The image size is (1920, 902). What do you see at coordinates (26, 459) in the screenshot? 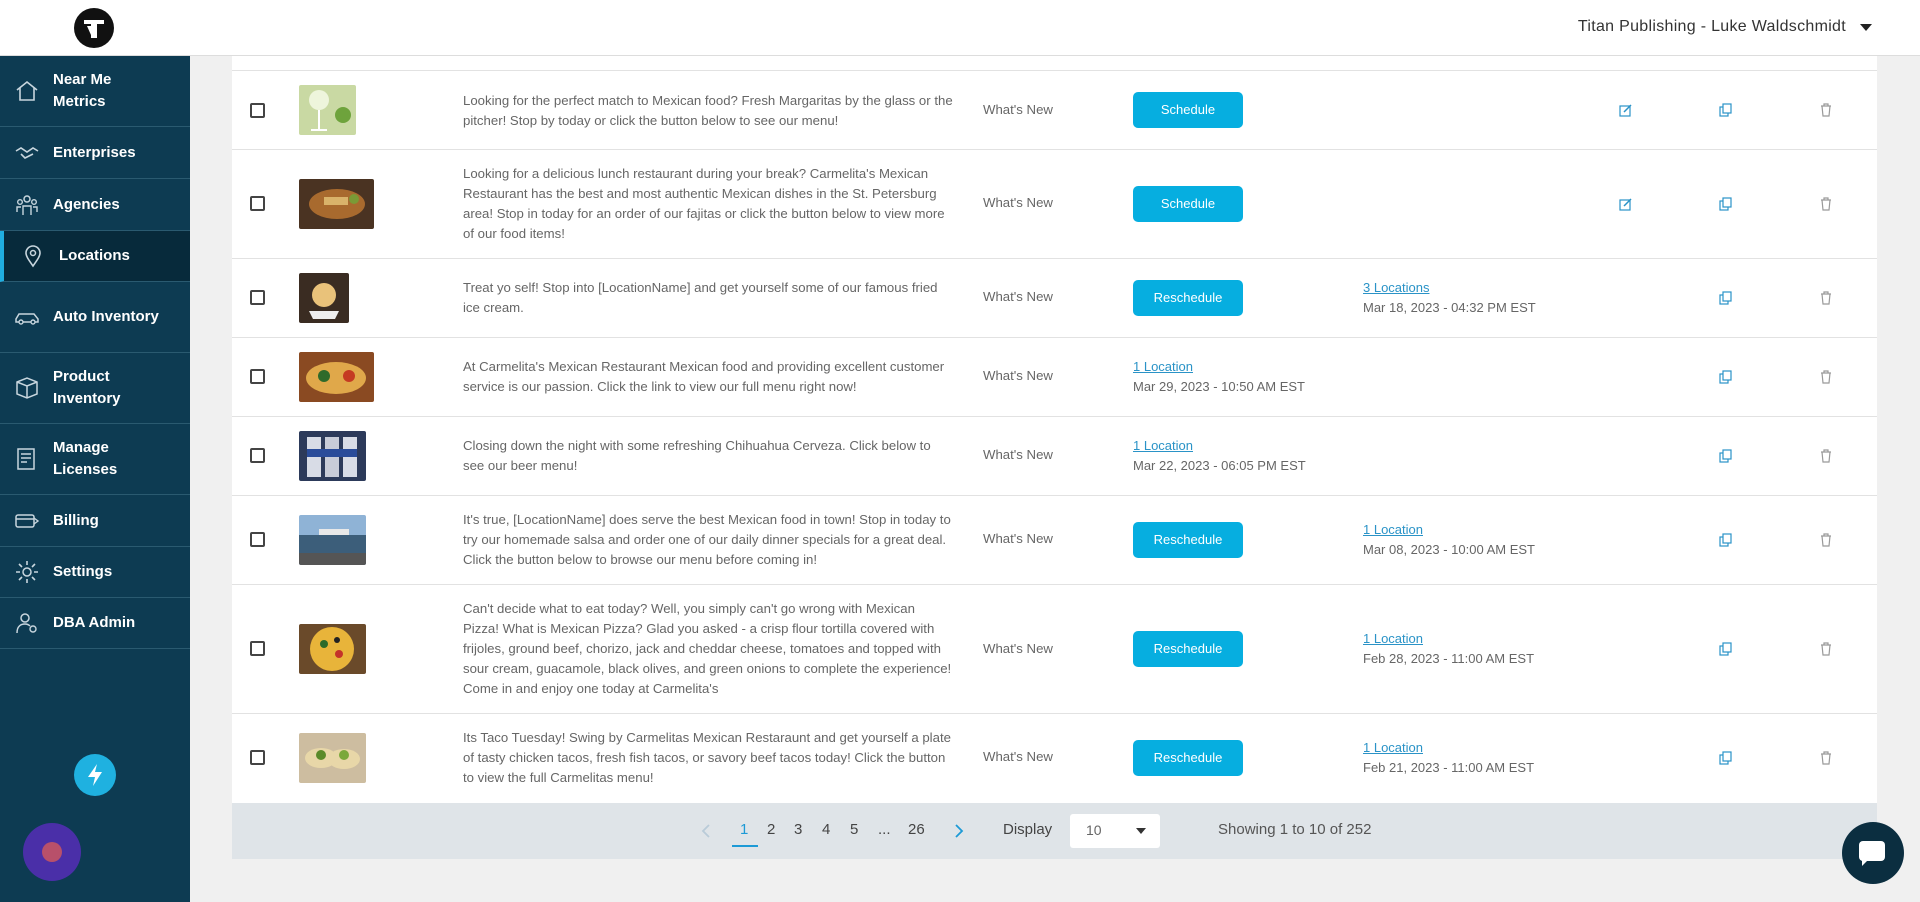
I see `license-icon` at bounding box center [26, 459].